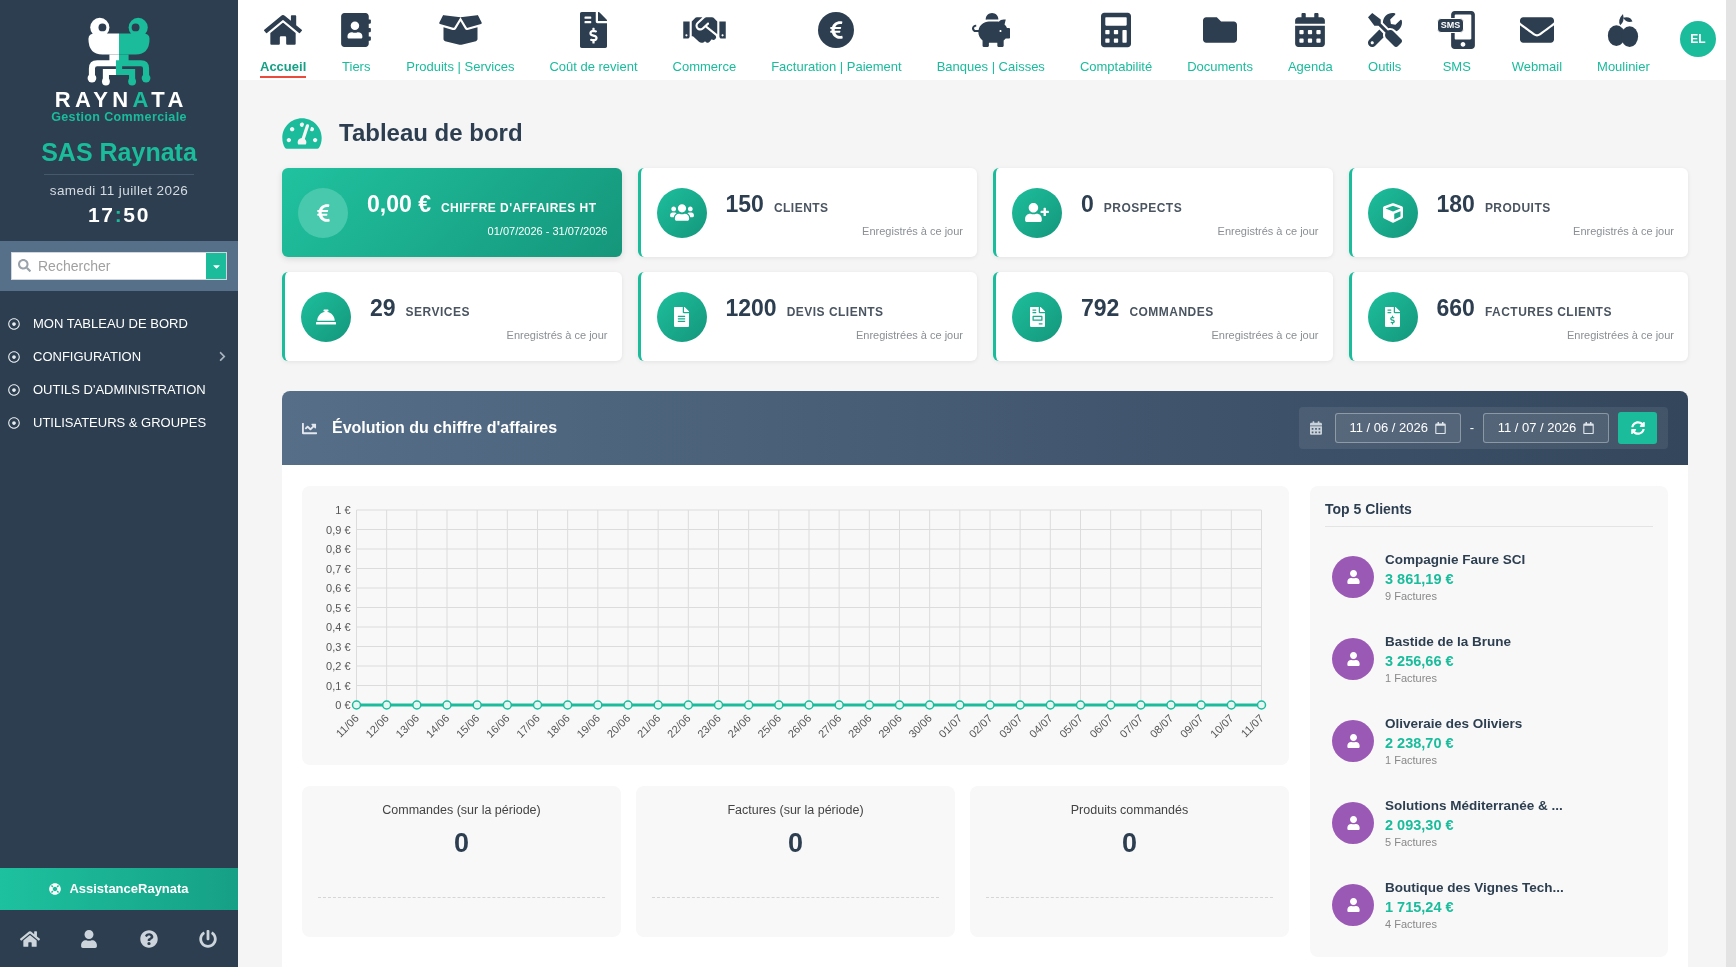 The image size is (1736, 967). Describe the element at coordinates (1454, 724) in the screenshot. I see `client-name: Oliveraie des Oliviers` at that location.